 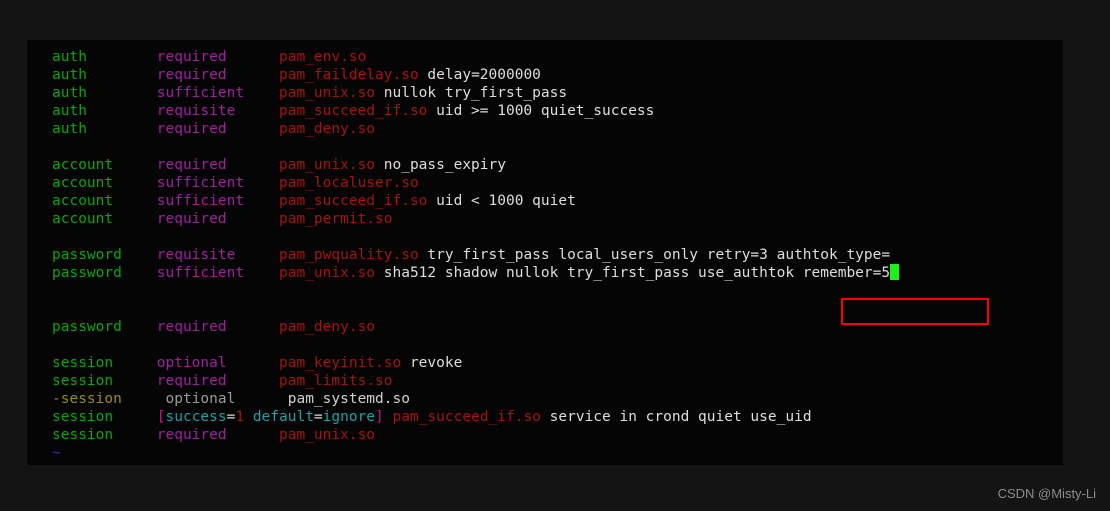 I want to click on pam-args: nullok try_first_pass, so click(x=471, y=93).